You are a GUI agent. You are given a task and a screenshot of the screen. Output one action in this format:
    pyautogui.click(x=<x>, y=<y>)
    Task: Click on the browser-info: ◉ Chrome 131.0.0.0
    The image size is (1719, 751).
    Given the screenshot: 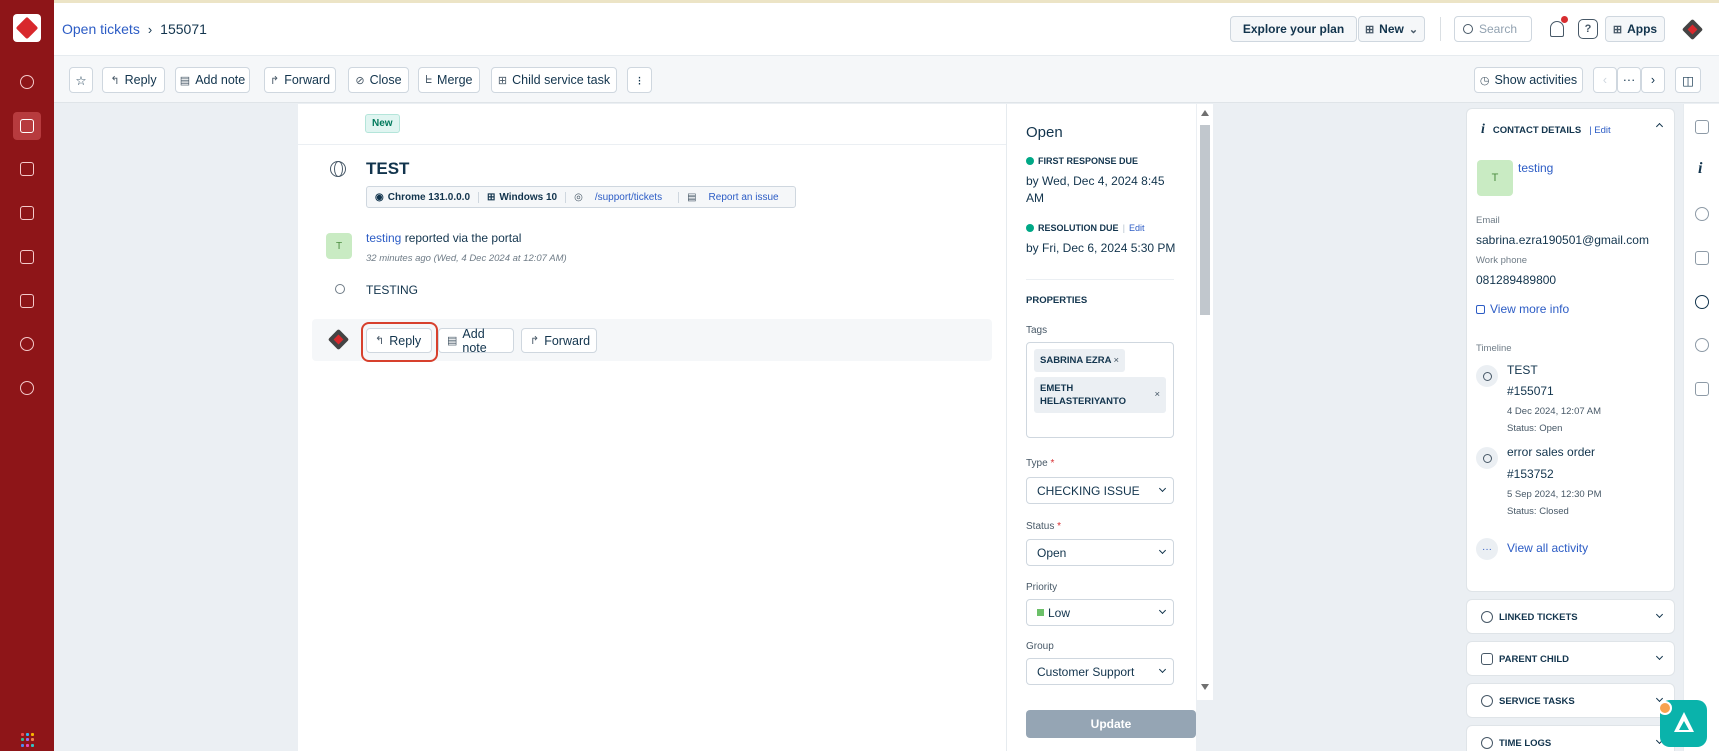 What is the action you would take?
    pyautogui.click(x=423, y=197)
    